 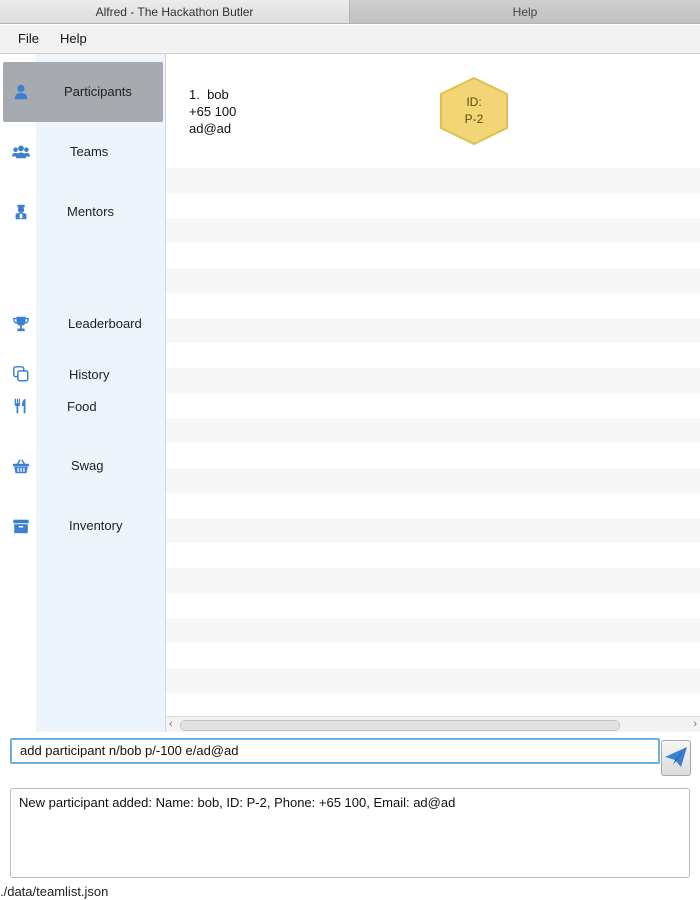 I want to click on basket-icon, so click(x=21, y=466).